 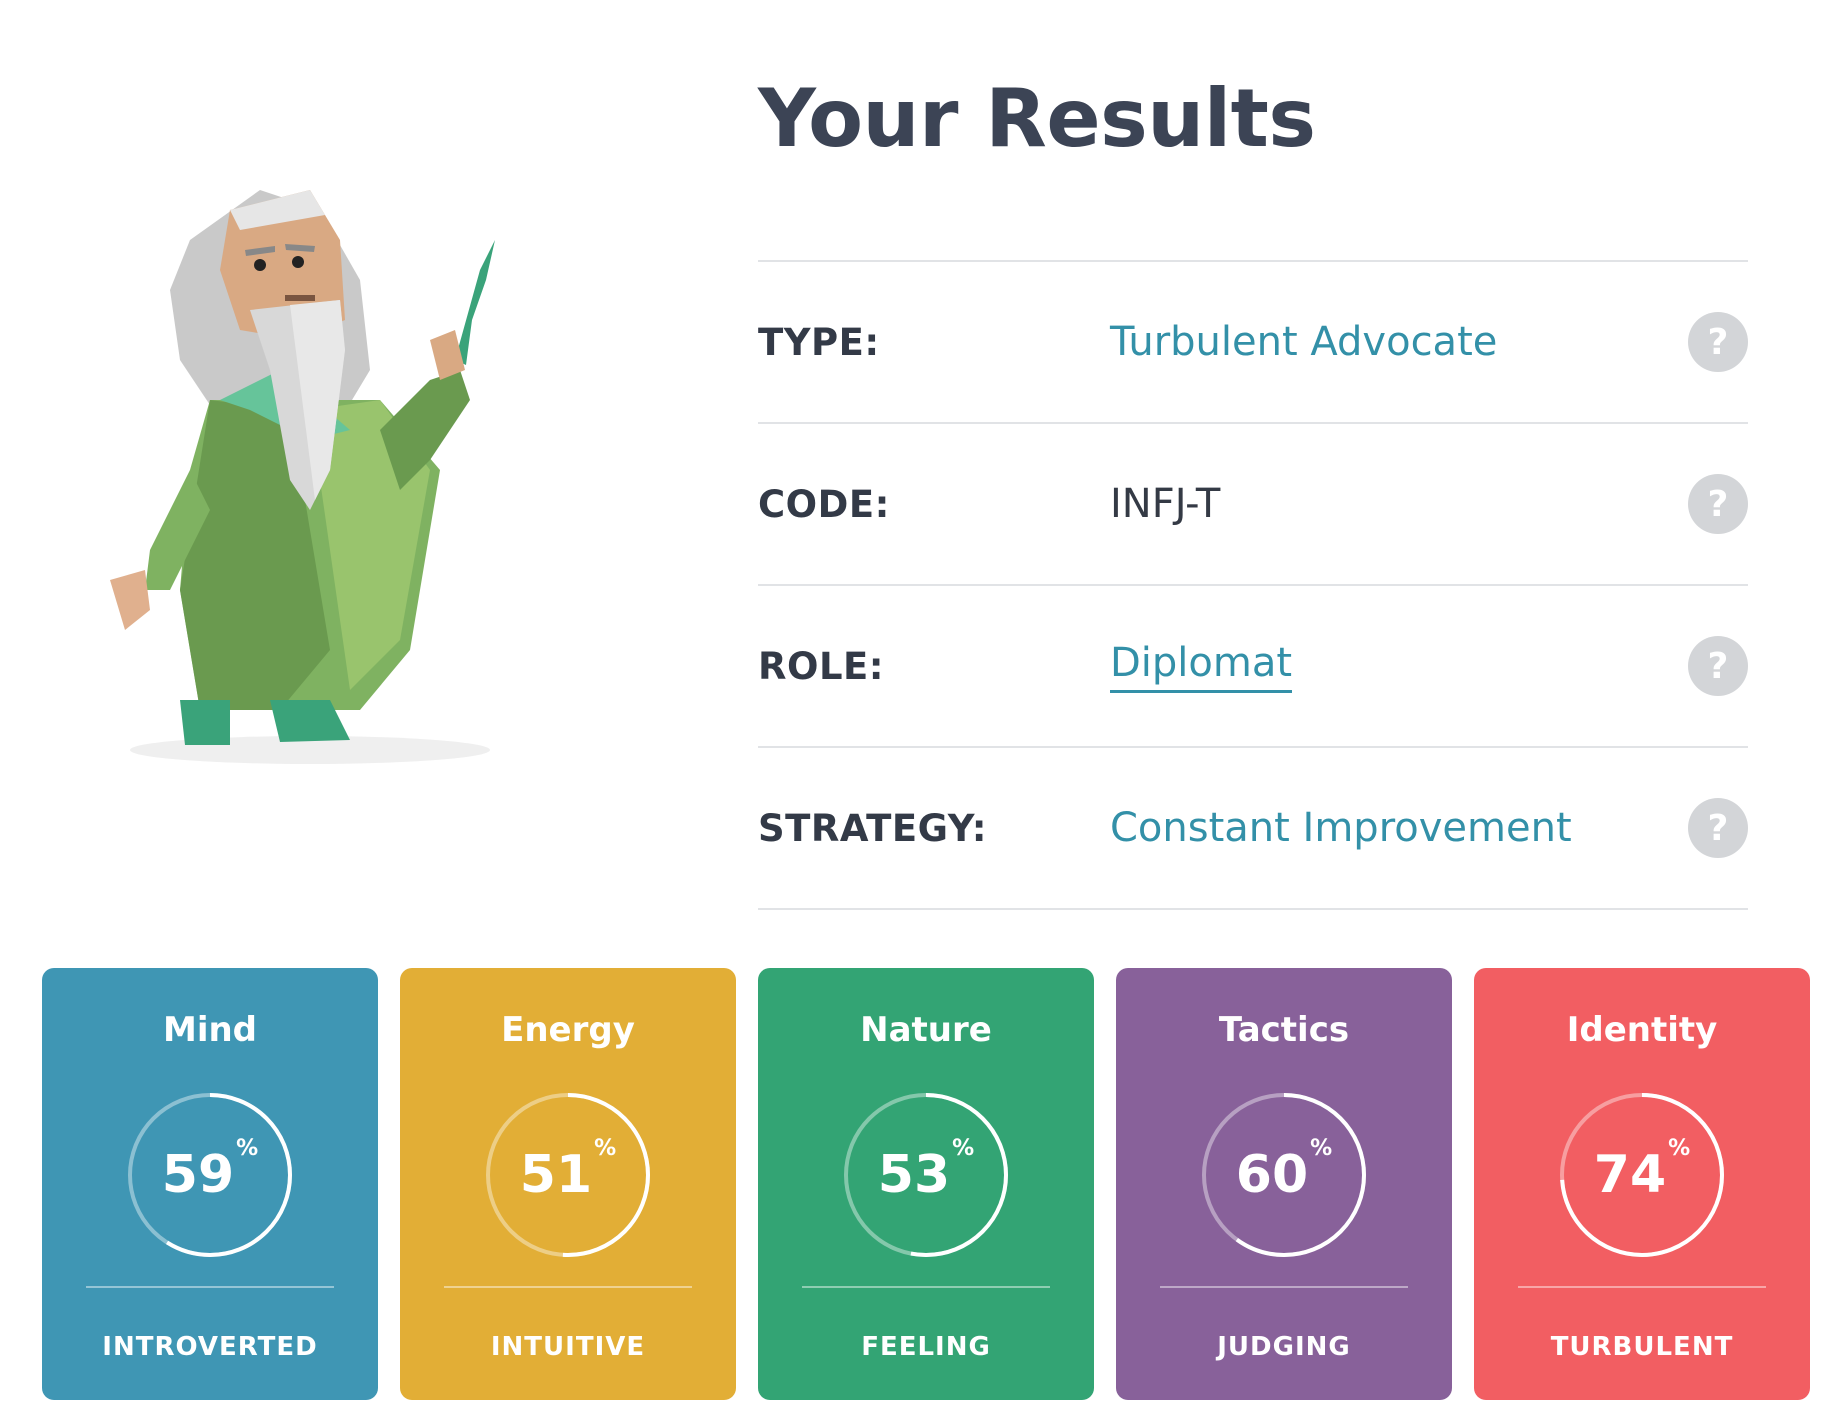 I want to click on trait-card-tactics: Tactics 60 % JUDGING, so click(x=1284, y=1184).